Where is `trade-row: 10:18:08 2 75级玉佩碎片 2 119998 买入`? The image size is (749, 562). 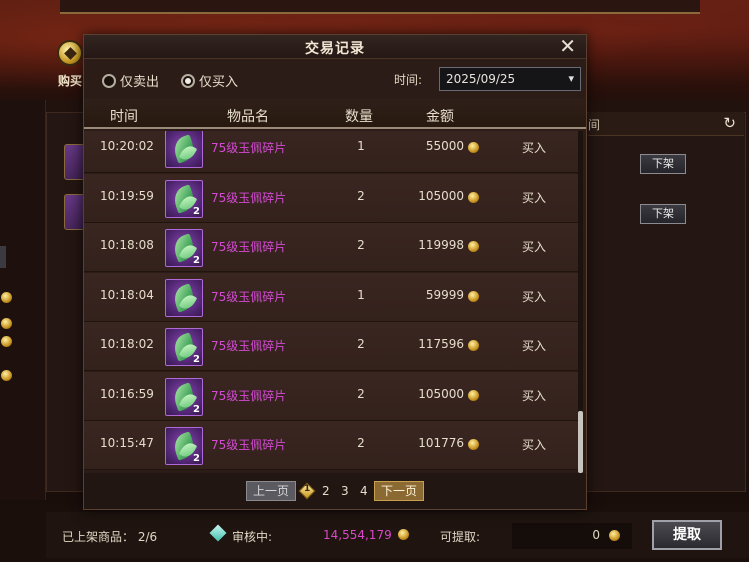
trade-row: 10:18:08 2 75级玉佩碎片 2 119998 买入 is located at coordinates (331, 247).